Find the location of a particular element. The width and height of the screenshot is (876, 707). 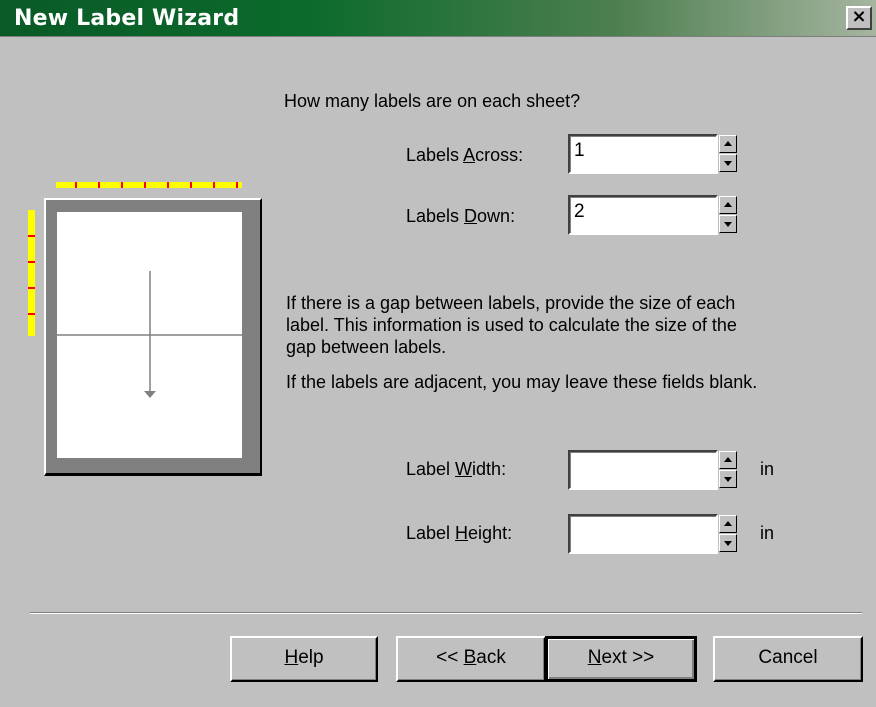

page-sheet is located at coordinates (149, 335).